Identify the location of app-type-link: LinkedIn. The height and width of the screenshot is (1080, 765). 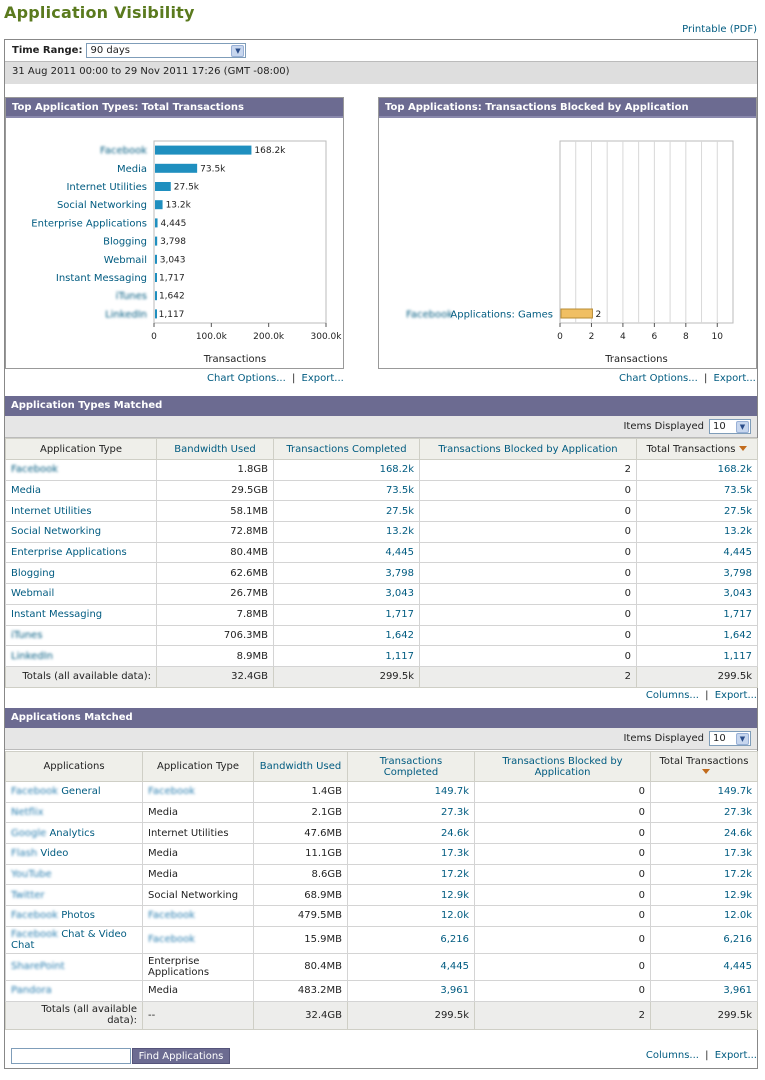
(81, 656).